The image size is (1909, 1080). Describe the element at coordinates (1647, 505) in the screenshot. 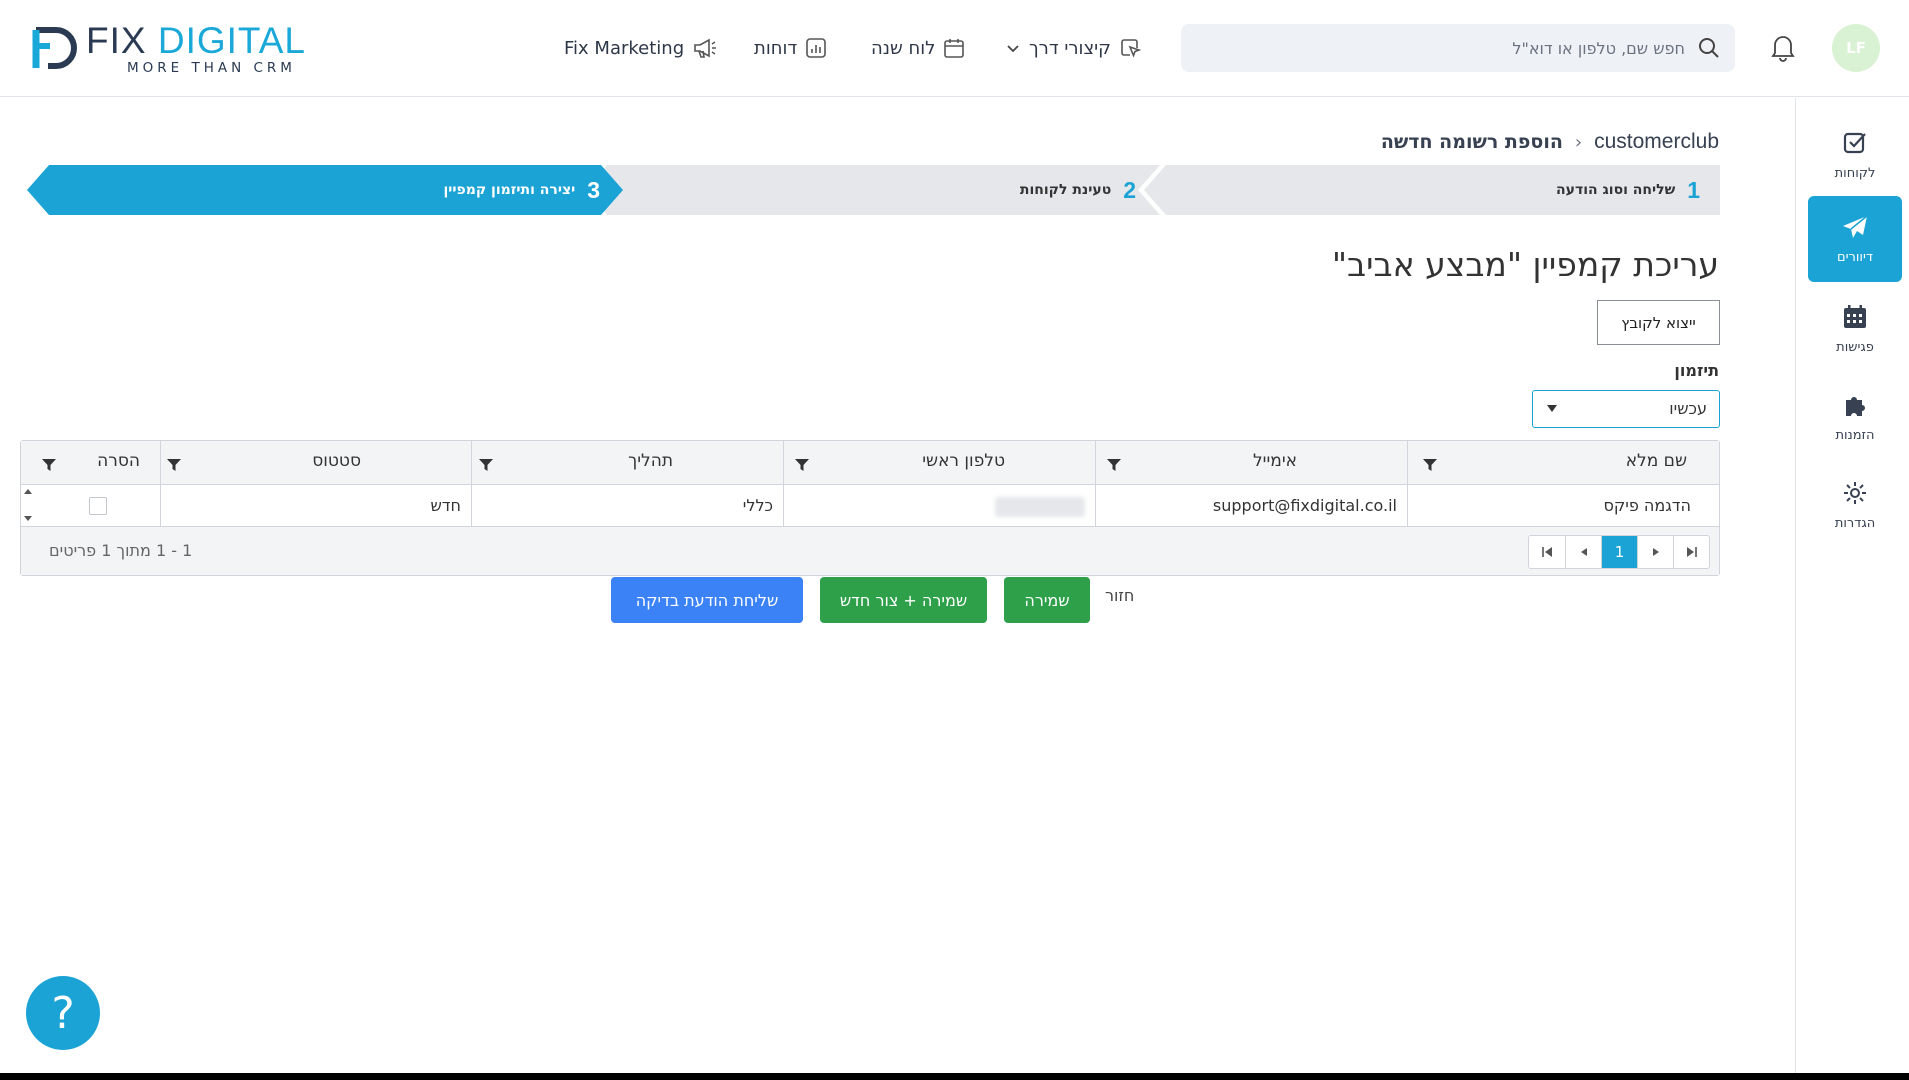

I see `cell-text: הדגמה פיקס` at that location.